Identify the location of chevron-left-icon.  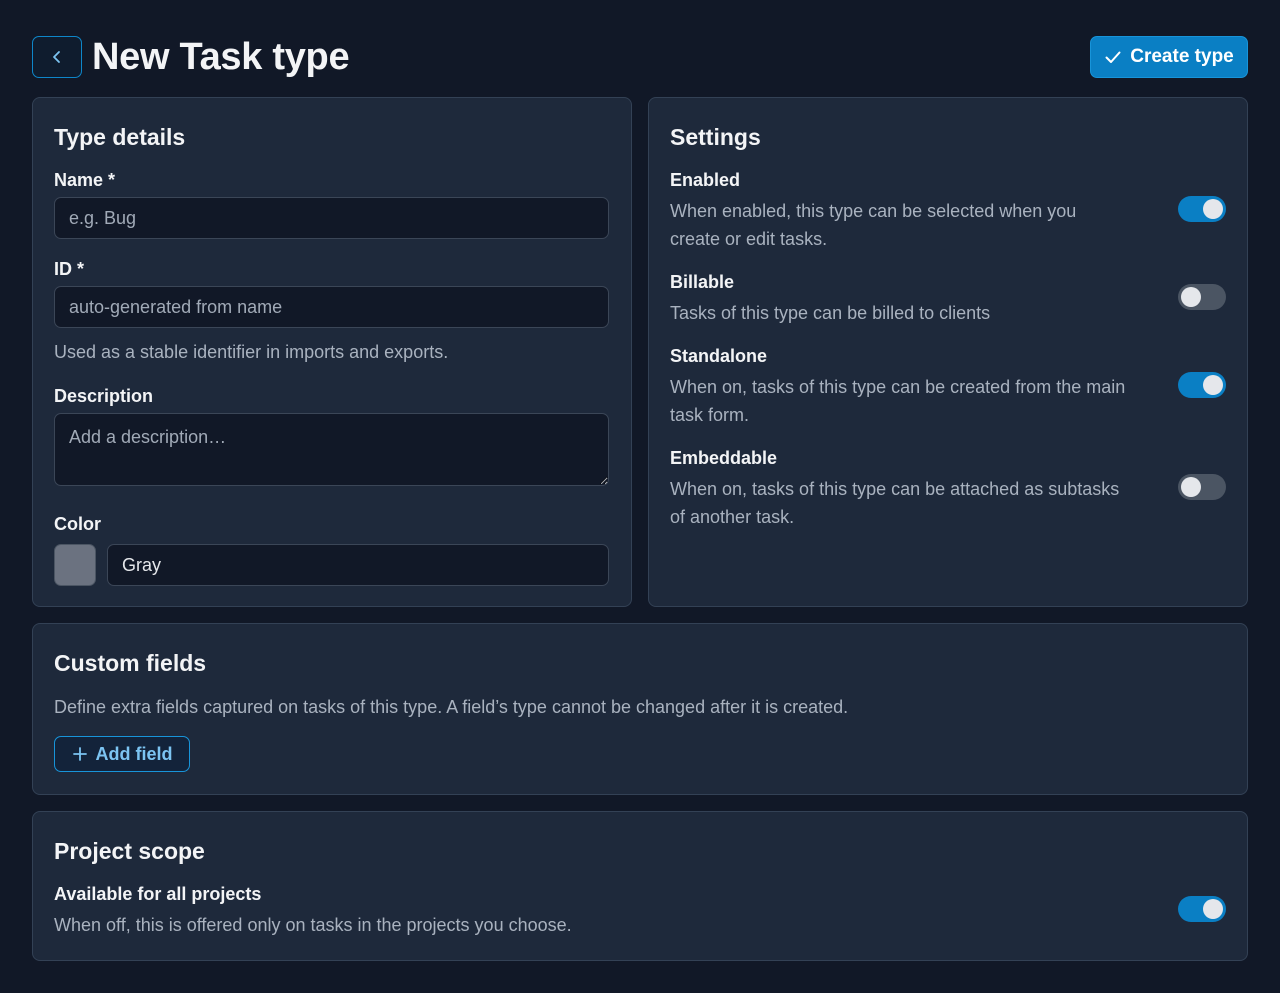
(56, 57).